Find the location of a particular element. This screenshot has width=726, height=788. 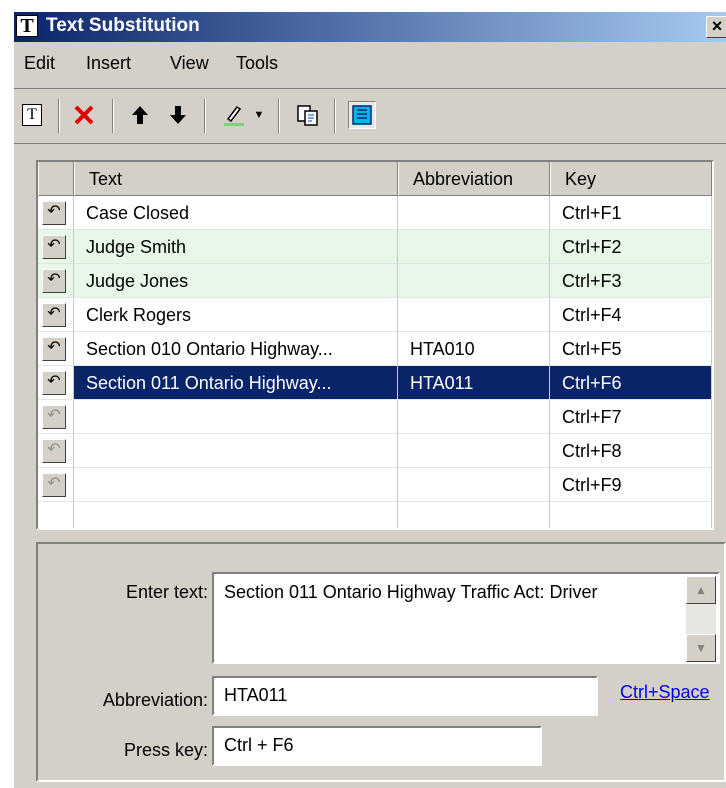

column-header-text: Text is located at coordinates (236, 179).